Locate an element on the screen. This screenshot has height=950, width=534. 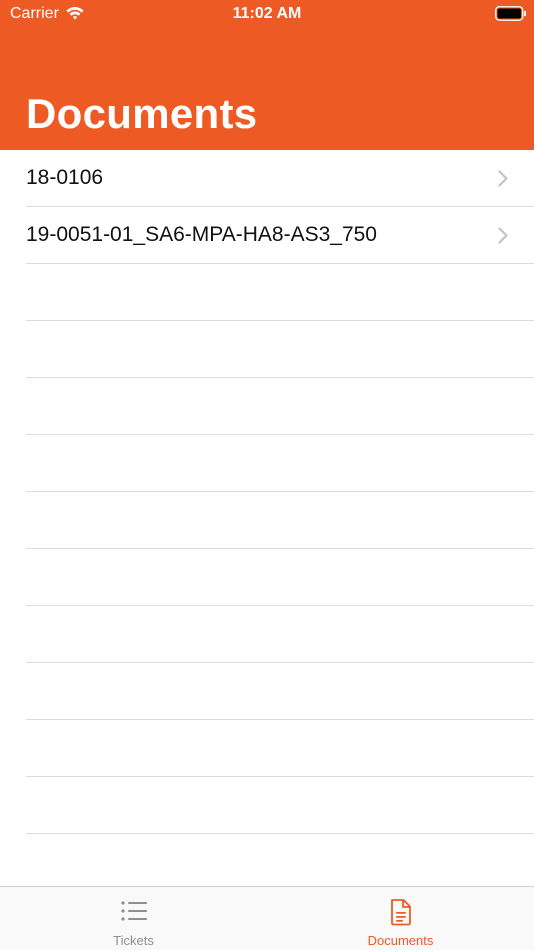
document-name: 19-0051-01_SA6-MPA-HA8-AS3_750 is located at coordinates (201, 234).